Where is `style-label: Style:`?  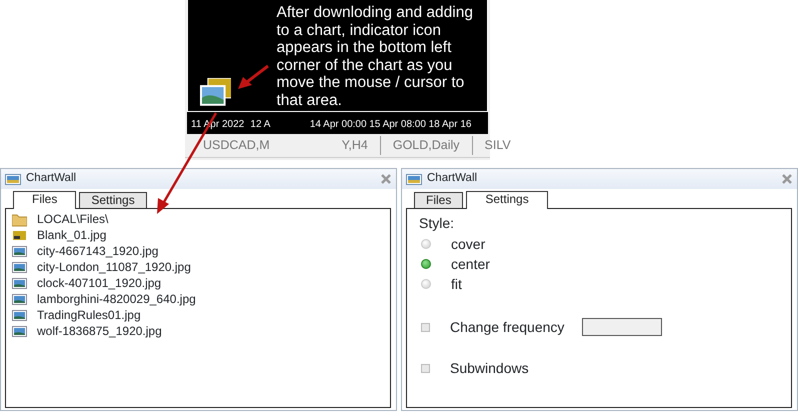 style-label: Style: is located at coordinates (437, 223).